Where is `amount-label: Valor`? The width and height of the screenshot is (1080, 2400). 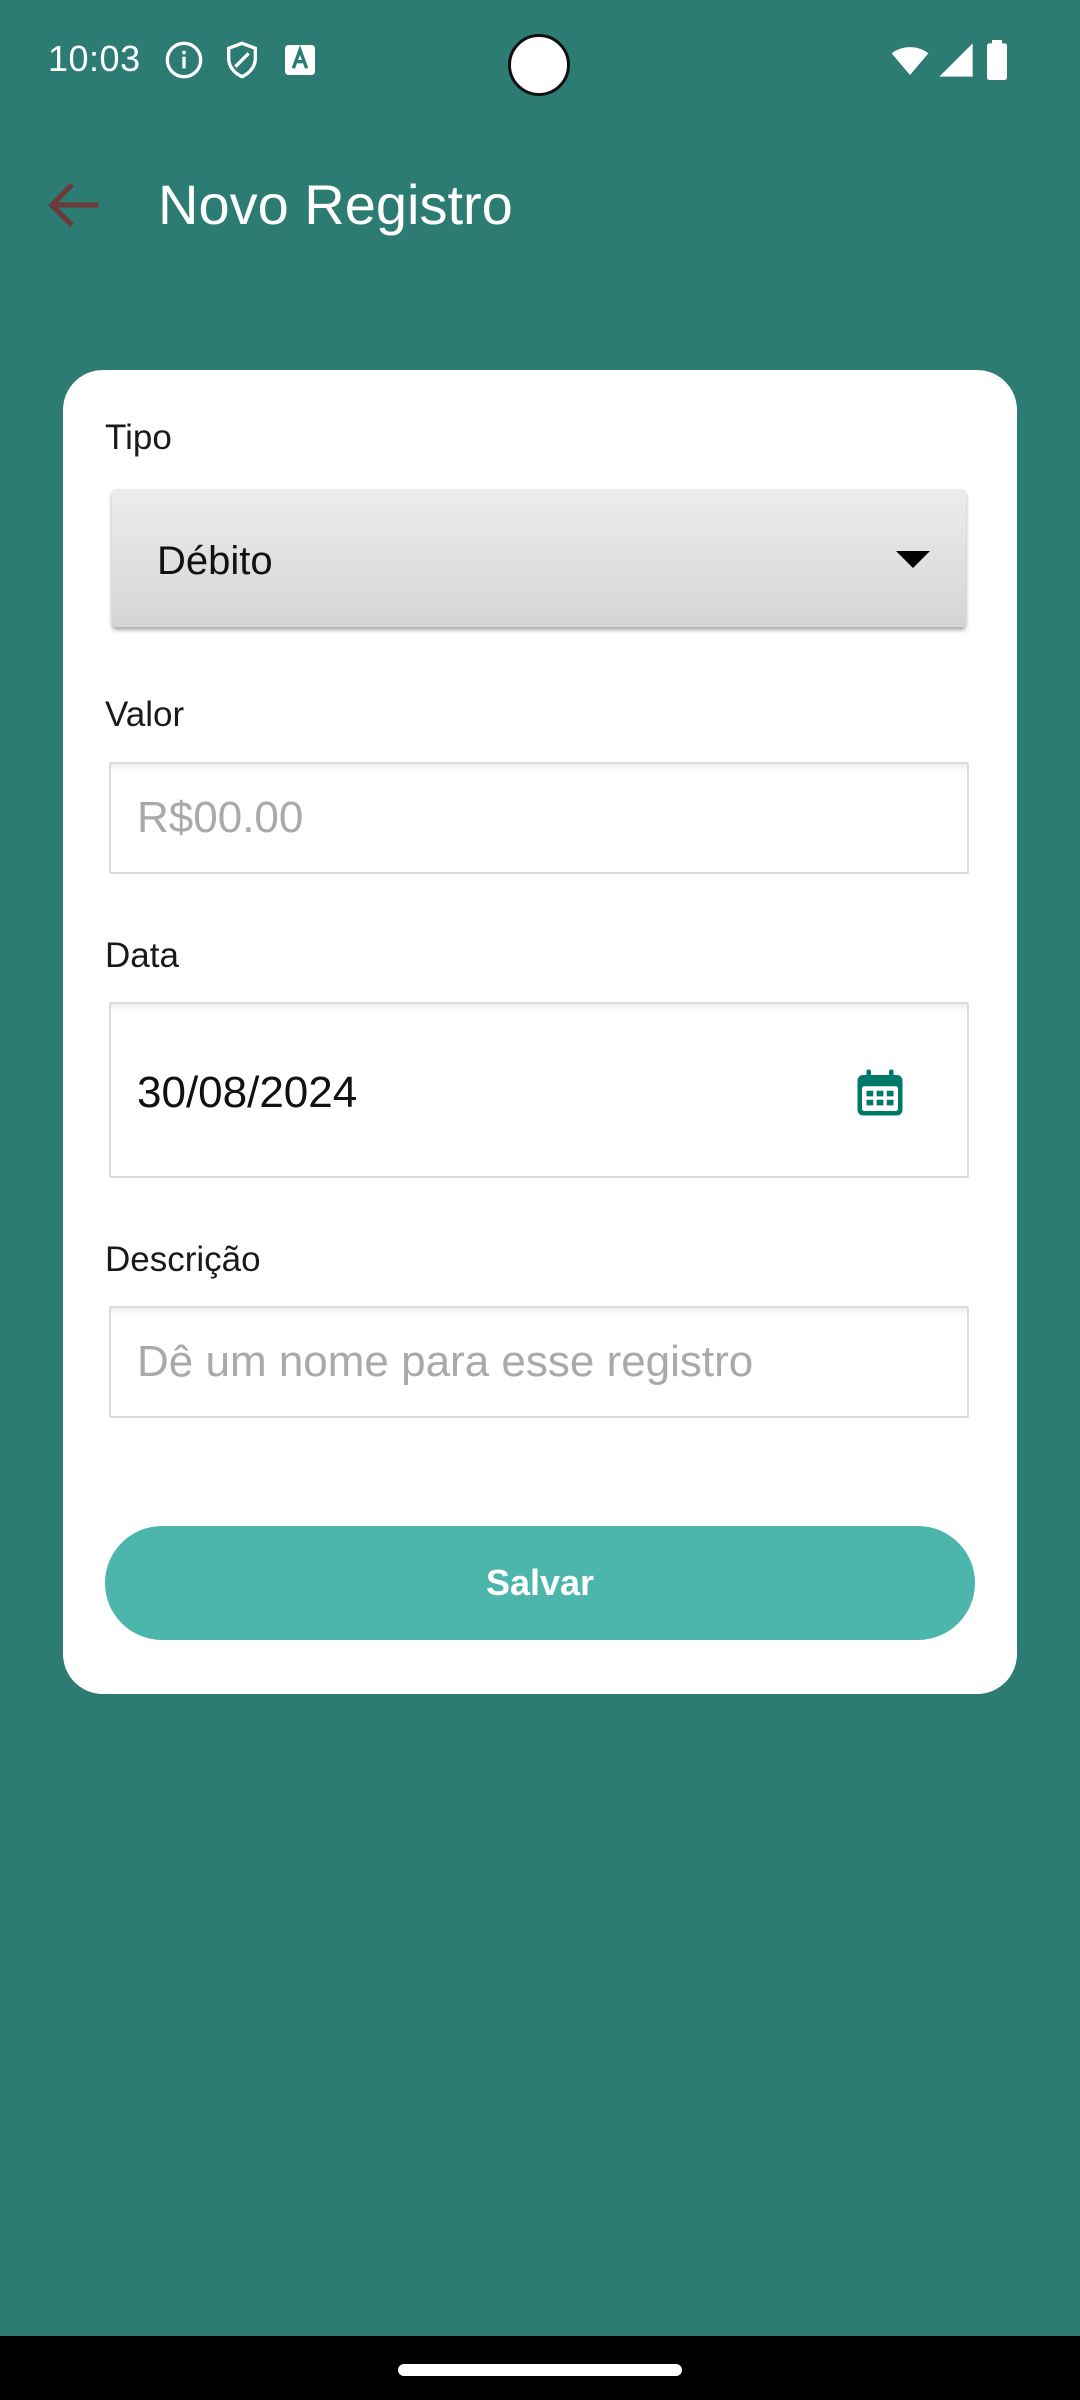 amount-label: Valor is located at coordinates (145, 714).